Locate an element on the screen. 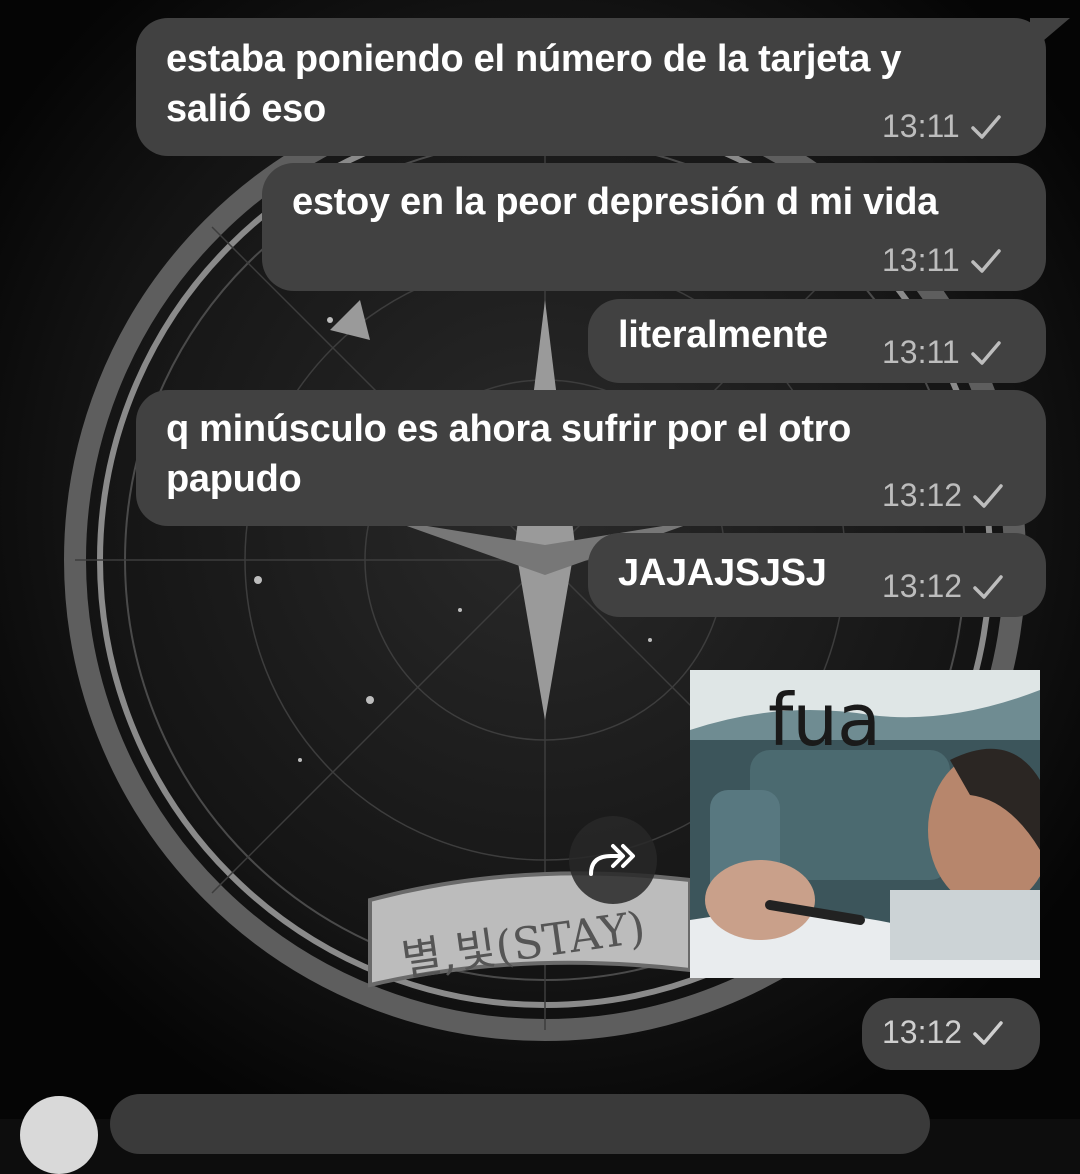  sticker-image: fua is located at coordinates (865, 824).